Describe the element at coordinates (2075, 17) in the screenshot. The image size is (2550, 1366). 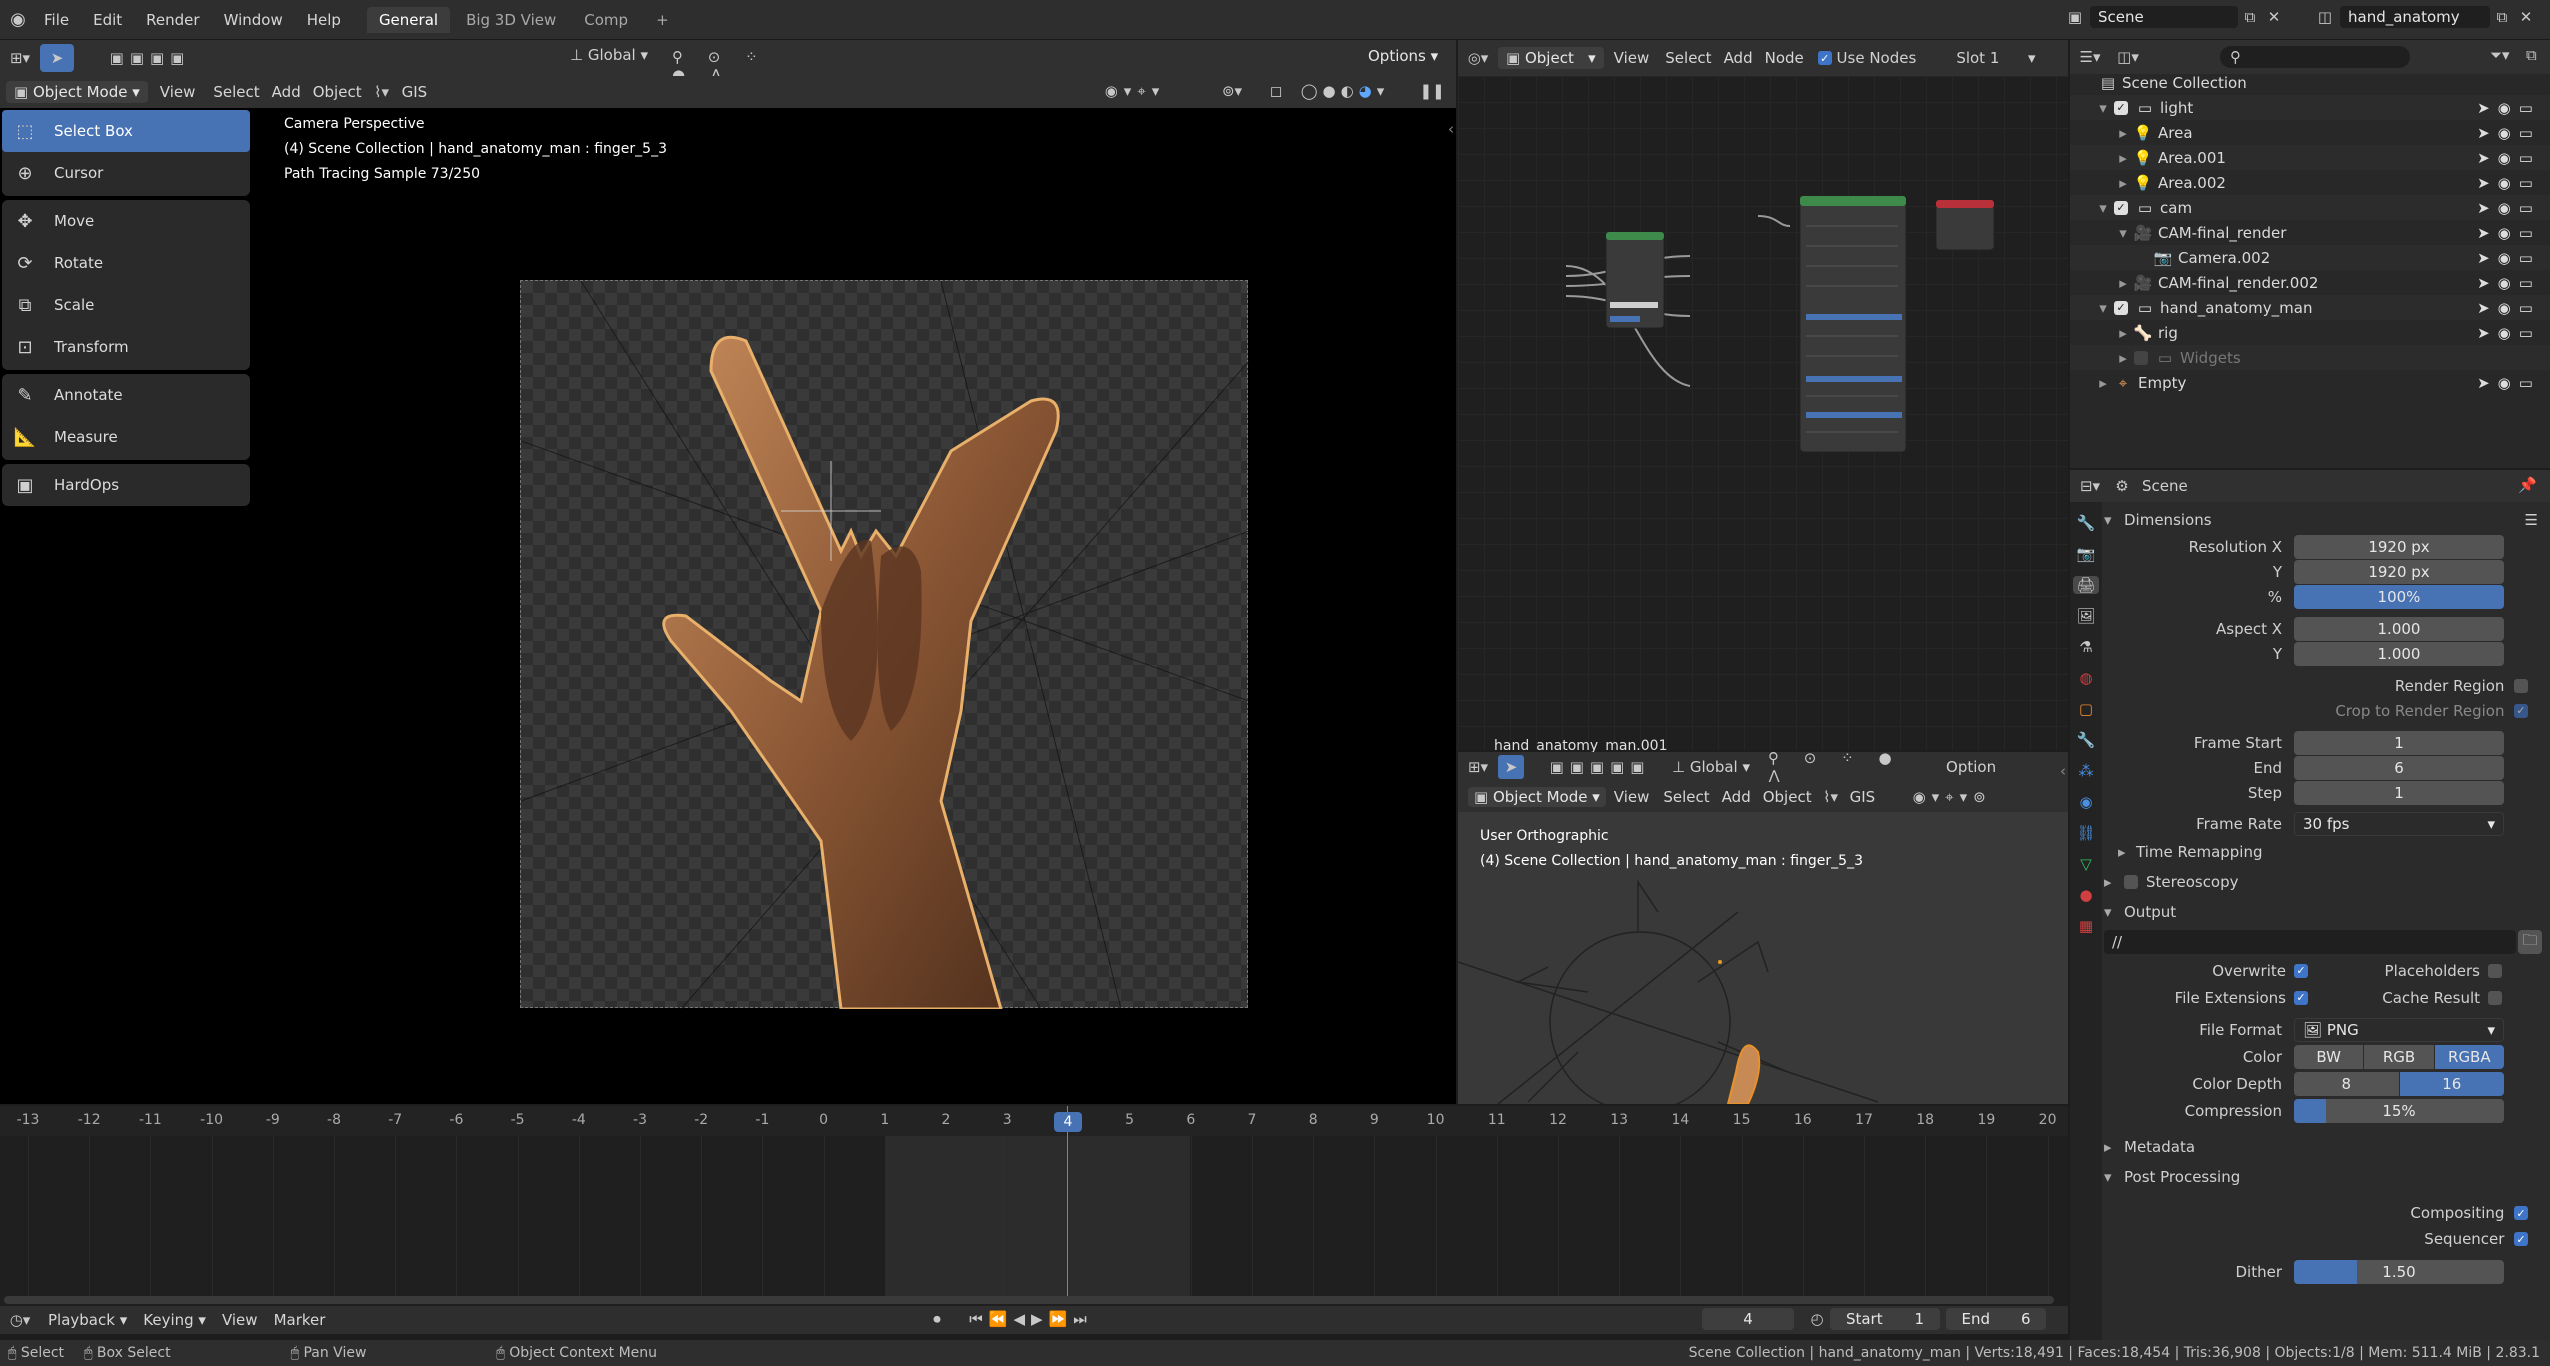
I see `scene-icon: ▣` at that location.